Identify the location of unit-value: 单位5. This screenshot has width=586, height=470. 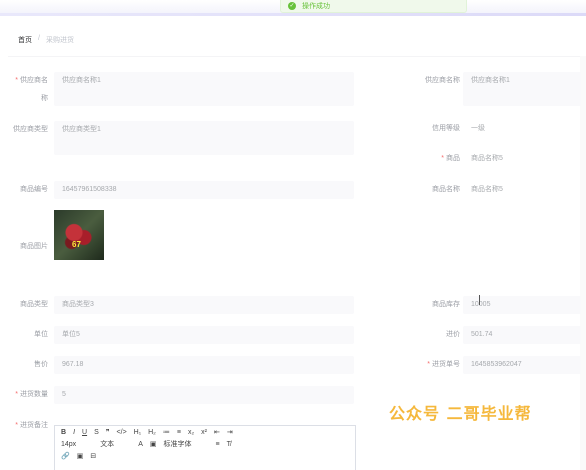
(71, 334).